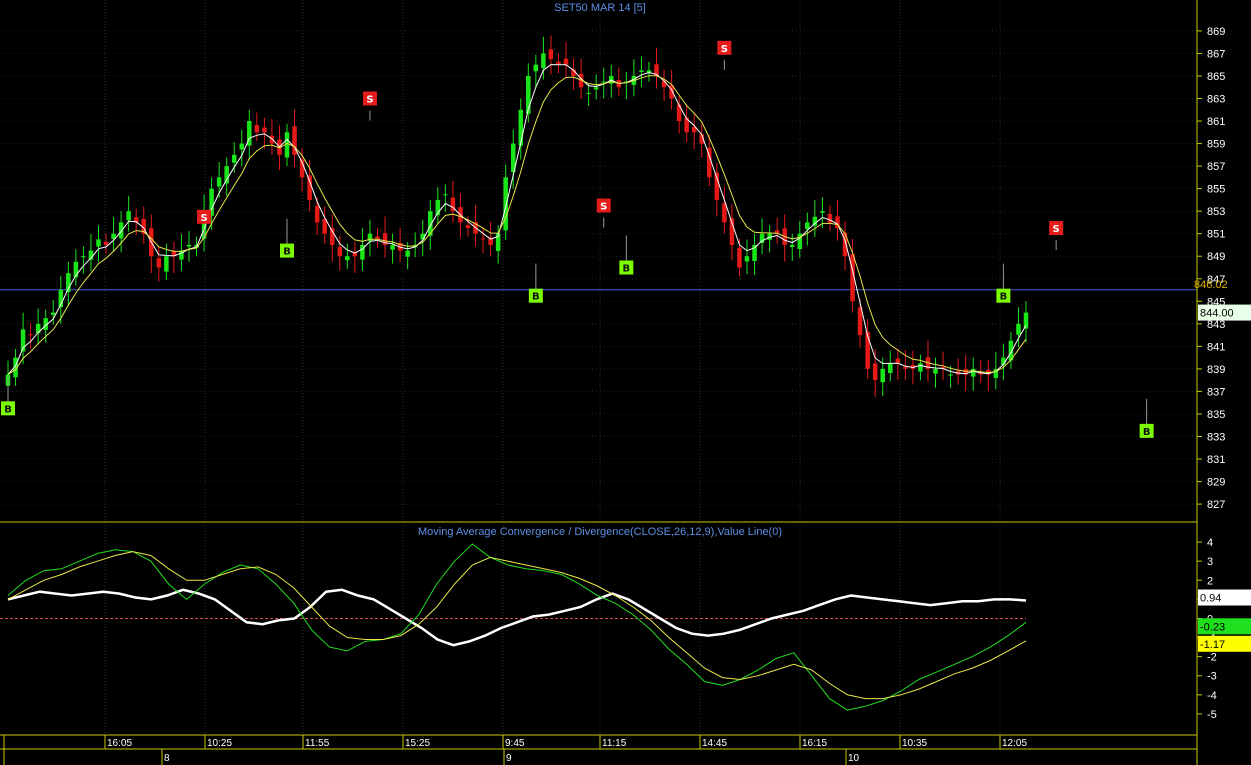 The height and width of the screenshot is (765, 1251). I want to click on y-tick-label: 841, so click(1216, 347).